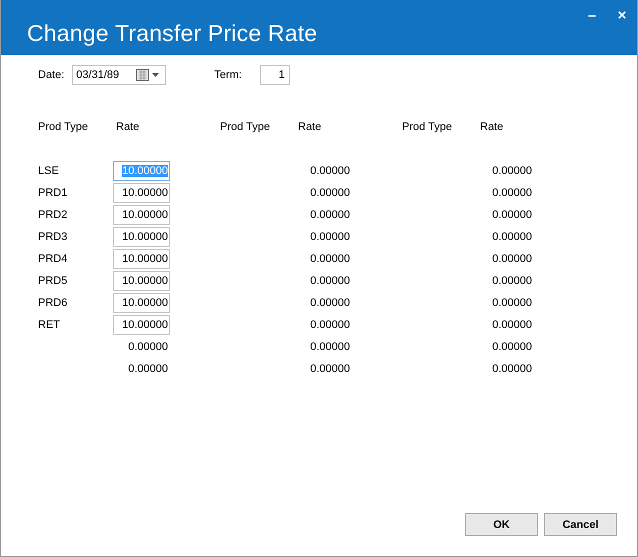 Image resolution: width=638 pixels, height=557 pixels. Describe the element at coordinates (53, 281) in the screenshot. I see `prod-type-label: PRD5` at that location.